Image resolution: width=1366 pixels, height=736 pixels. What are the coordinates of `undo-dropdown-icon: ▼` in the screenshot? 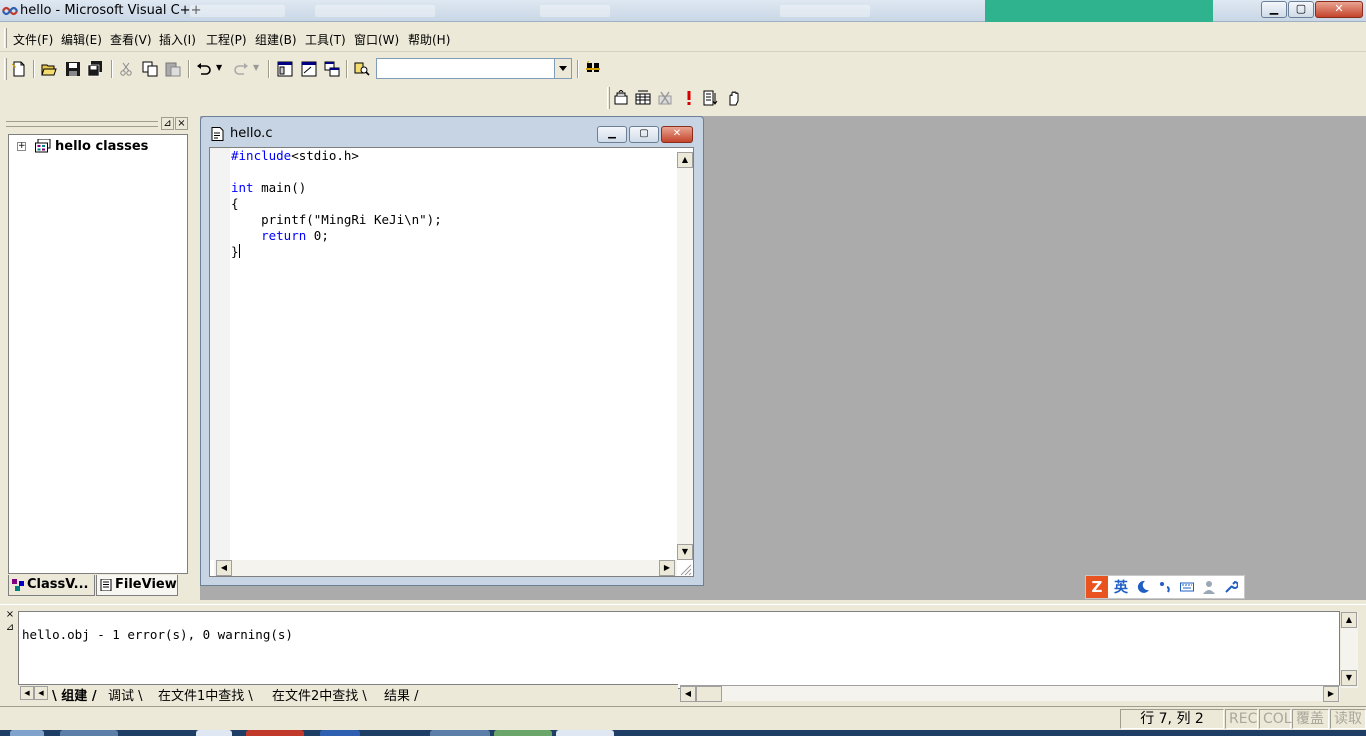 It's located at (219, 67).